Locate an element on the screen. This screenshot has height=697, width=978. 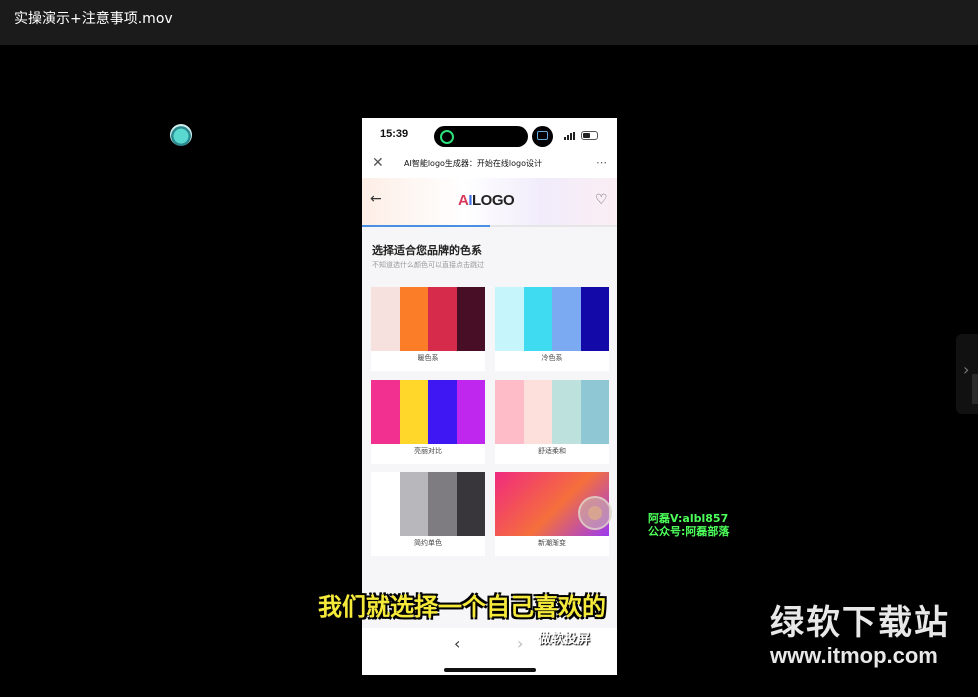
palette-label: 暖色系 is located at coordinates (428, 358).